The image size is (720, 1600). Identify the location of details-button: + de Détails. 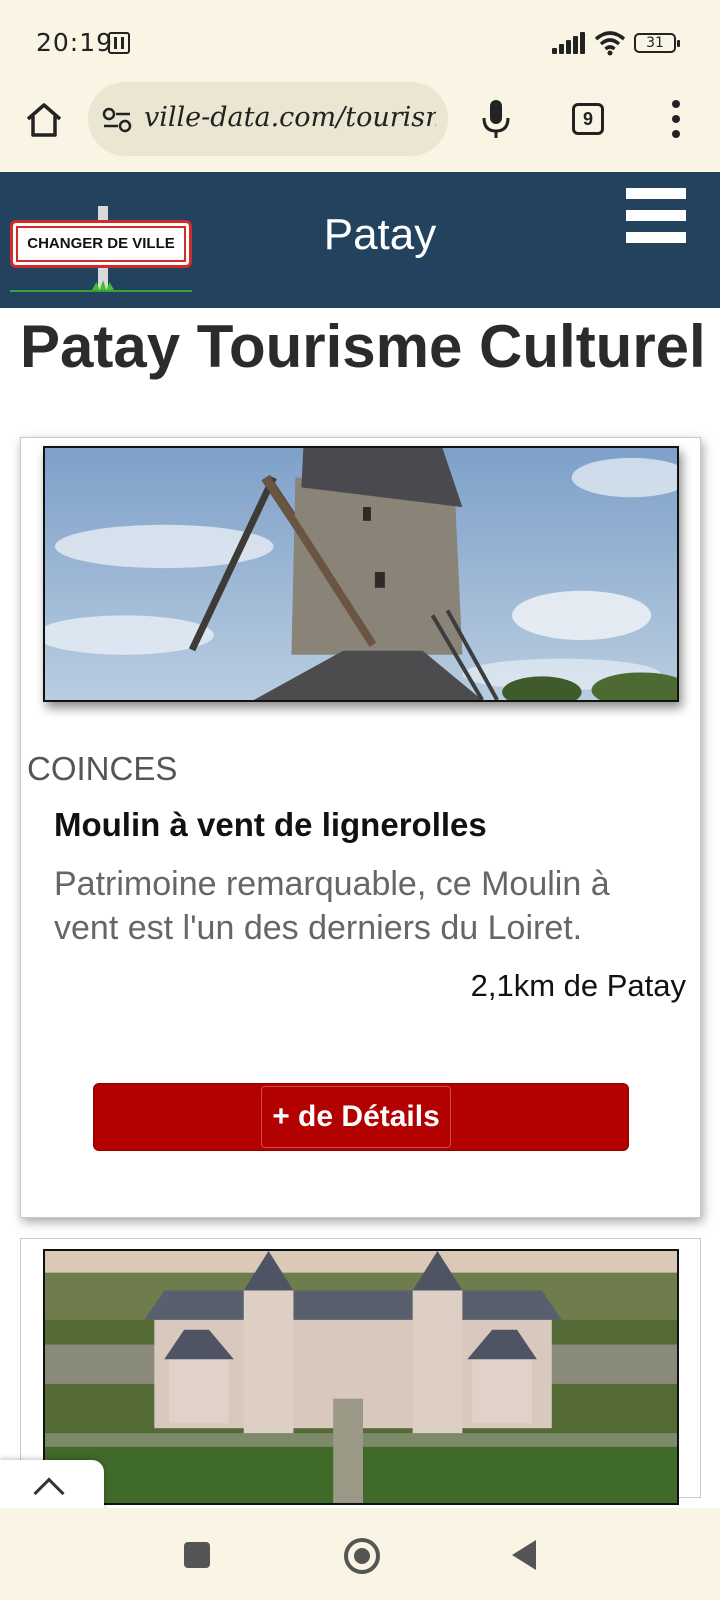
(361, 1117).